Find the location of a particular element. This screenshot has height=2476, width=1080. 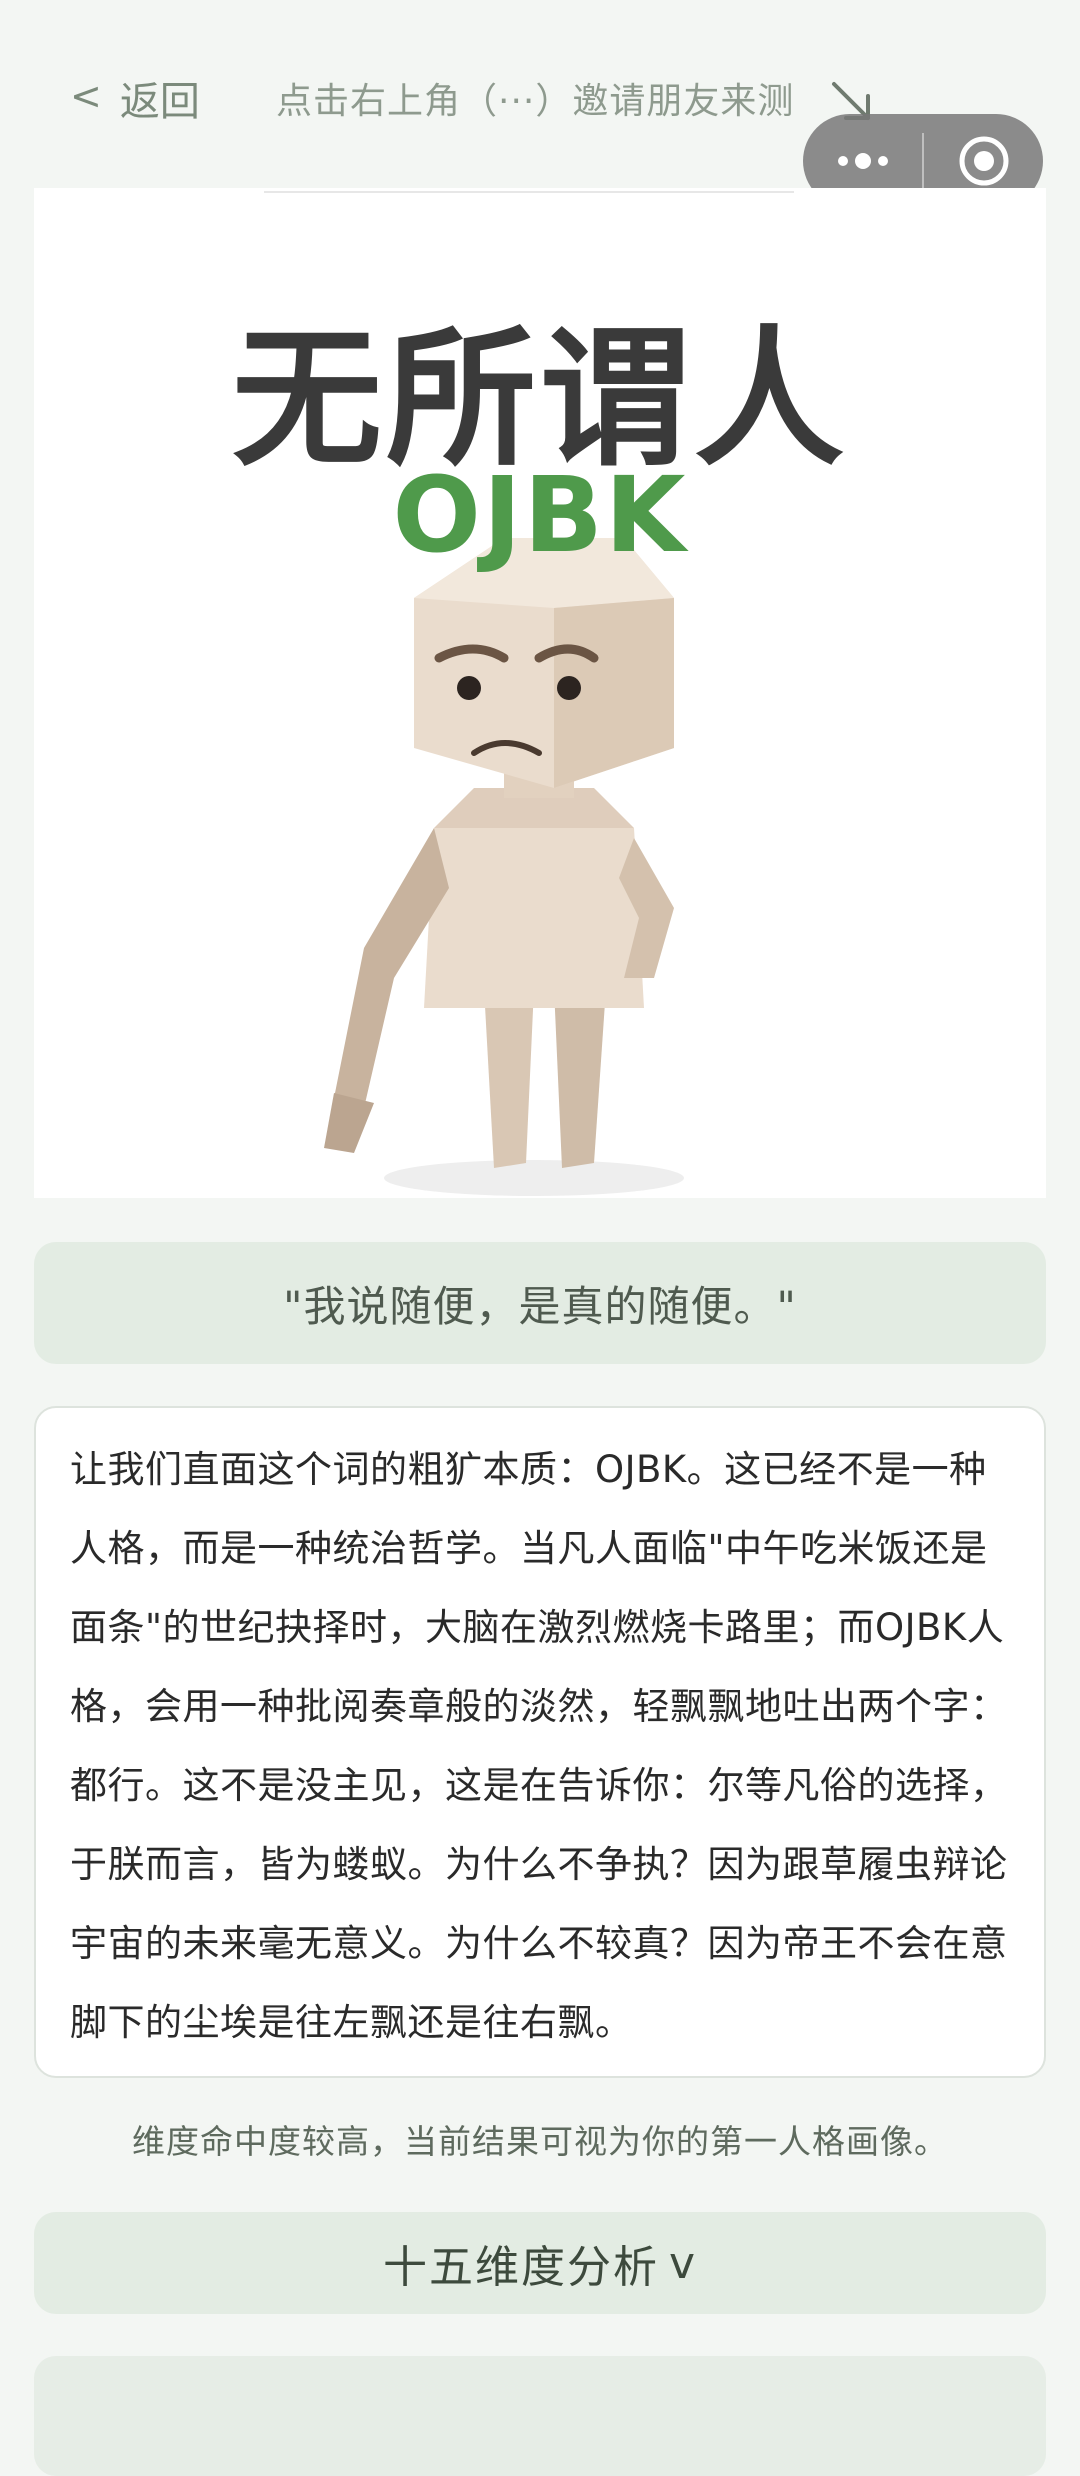

invite-hint-text: 点击右上角（···）邀请朋友来测 is located at coordinates (535, 101).